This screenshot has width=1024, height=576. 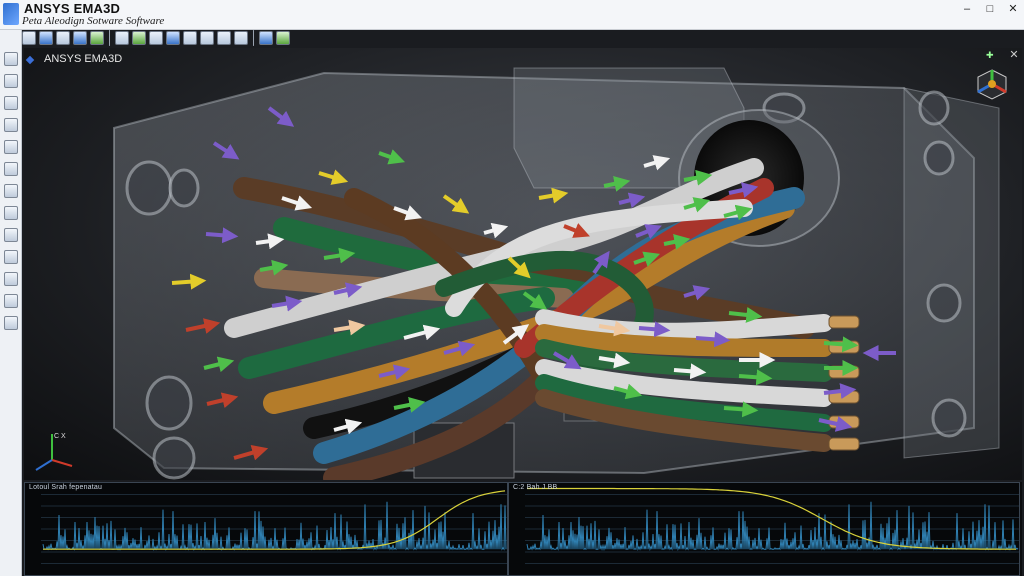 What do you see at coordinates (54, 452) in the screenshot?
I see `axis-triad-icon: C X` at bounding box center [54, 452].